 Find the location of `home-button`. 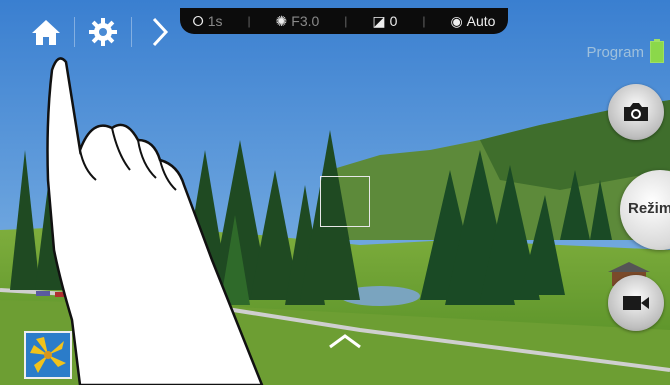

home-button is located at coordinates (46, 32).